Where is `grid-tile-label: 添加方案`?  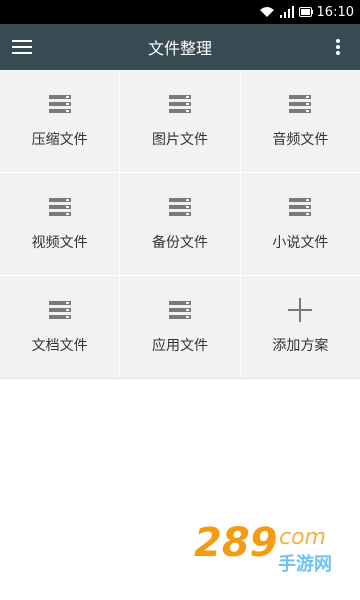 grid-tile-label: 添加方案 is located at coordinates (300, 346).